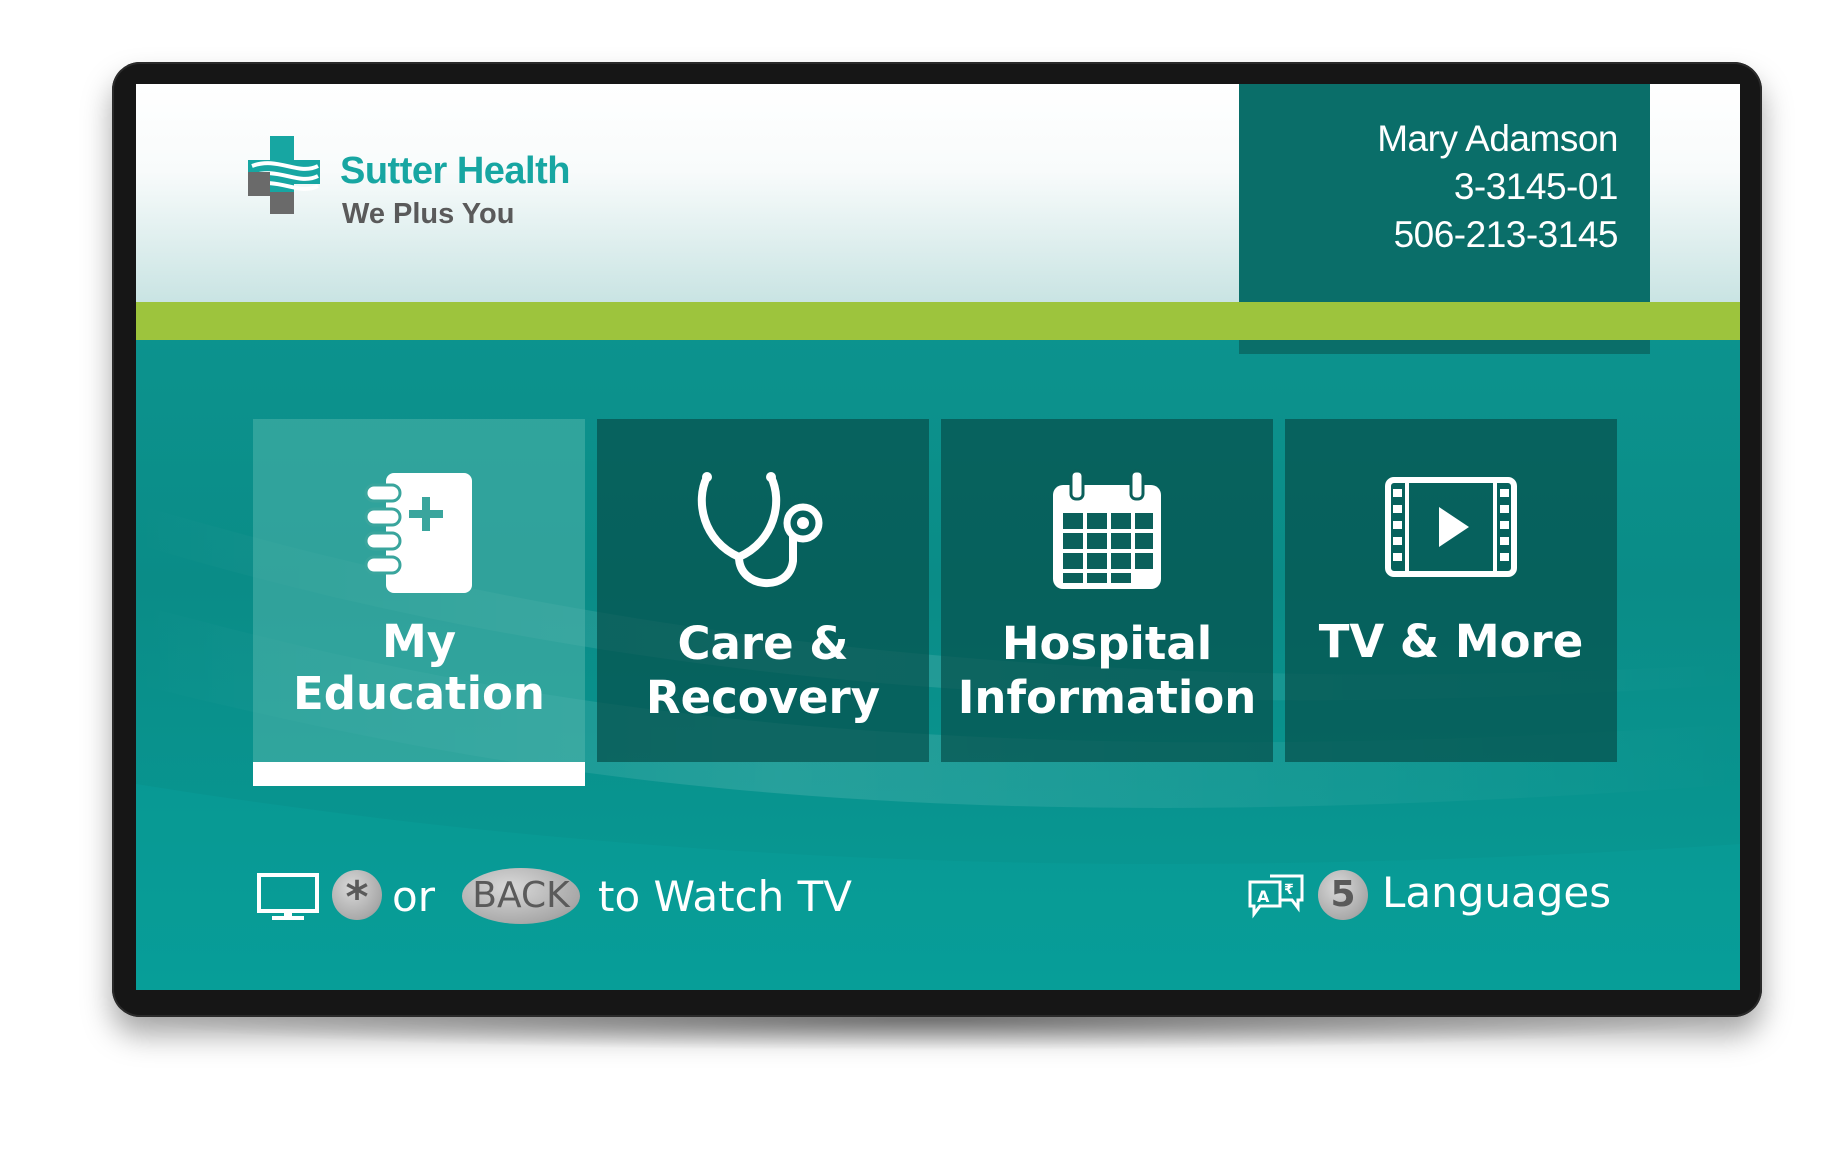 The image size is (1848, 1176). Describe the element at coordinates (413, 896) in the screenshot. I see `or-text: or` at that location.